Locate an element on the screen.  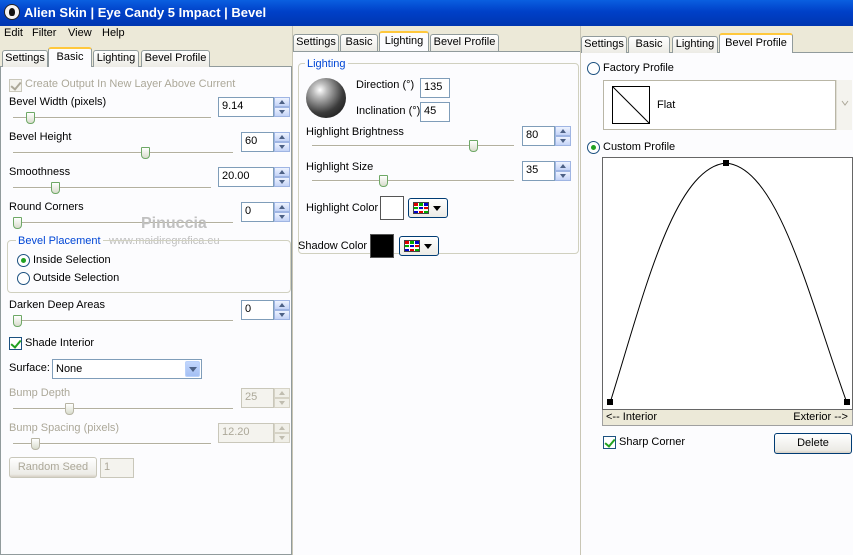
darken-deep-areas-label: Darken Deep Areas is located at coordinates (57, 305).